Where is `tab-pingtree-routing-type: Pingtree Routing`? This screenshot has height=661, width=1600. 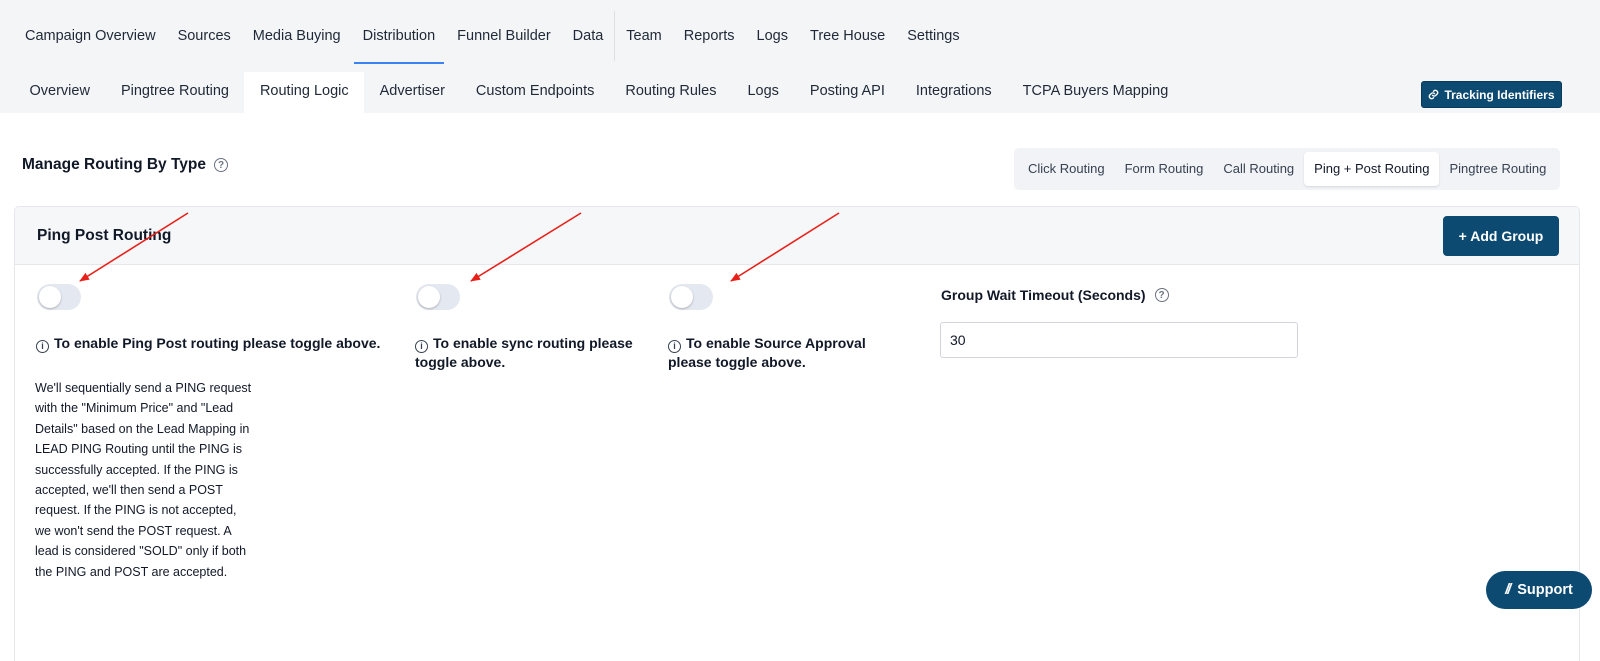
tab-pingtree-routing-type: Pingtree Routing is located at coordinates (1497, 169).